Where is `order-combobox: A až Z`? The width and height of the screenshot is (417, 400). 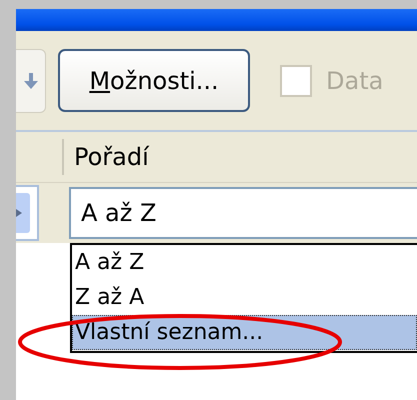 order-combobox: A až Z is located at coordinates (243, 213).